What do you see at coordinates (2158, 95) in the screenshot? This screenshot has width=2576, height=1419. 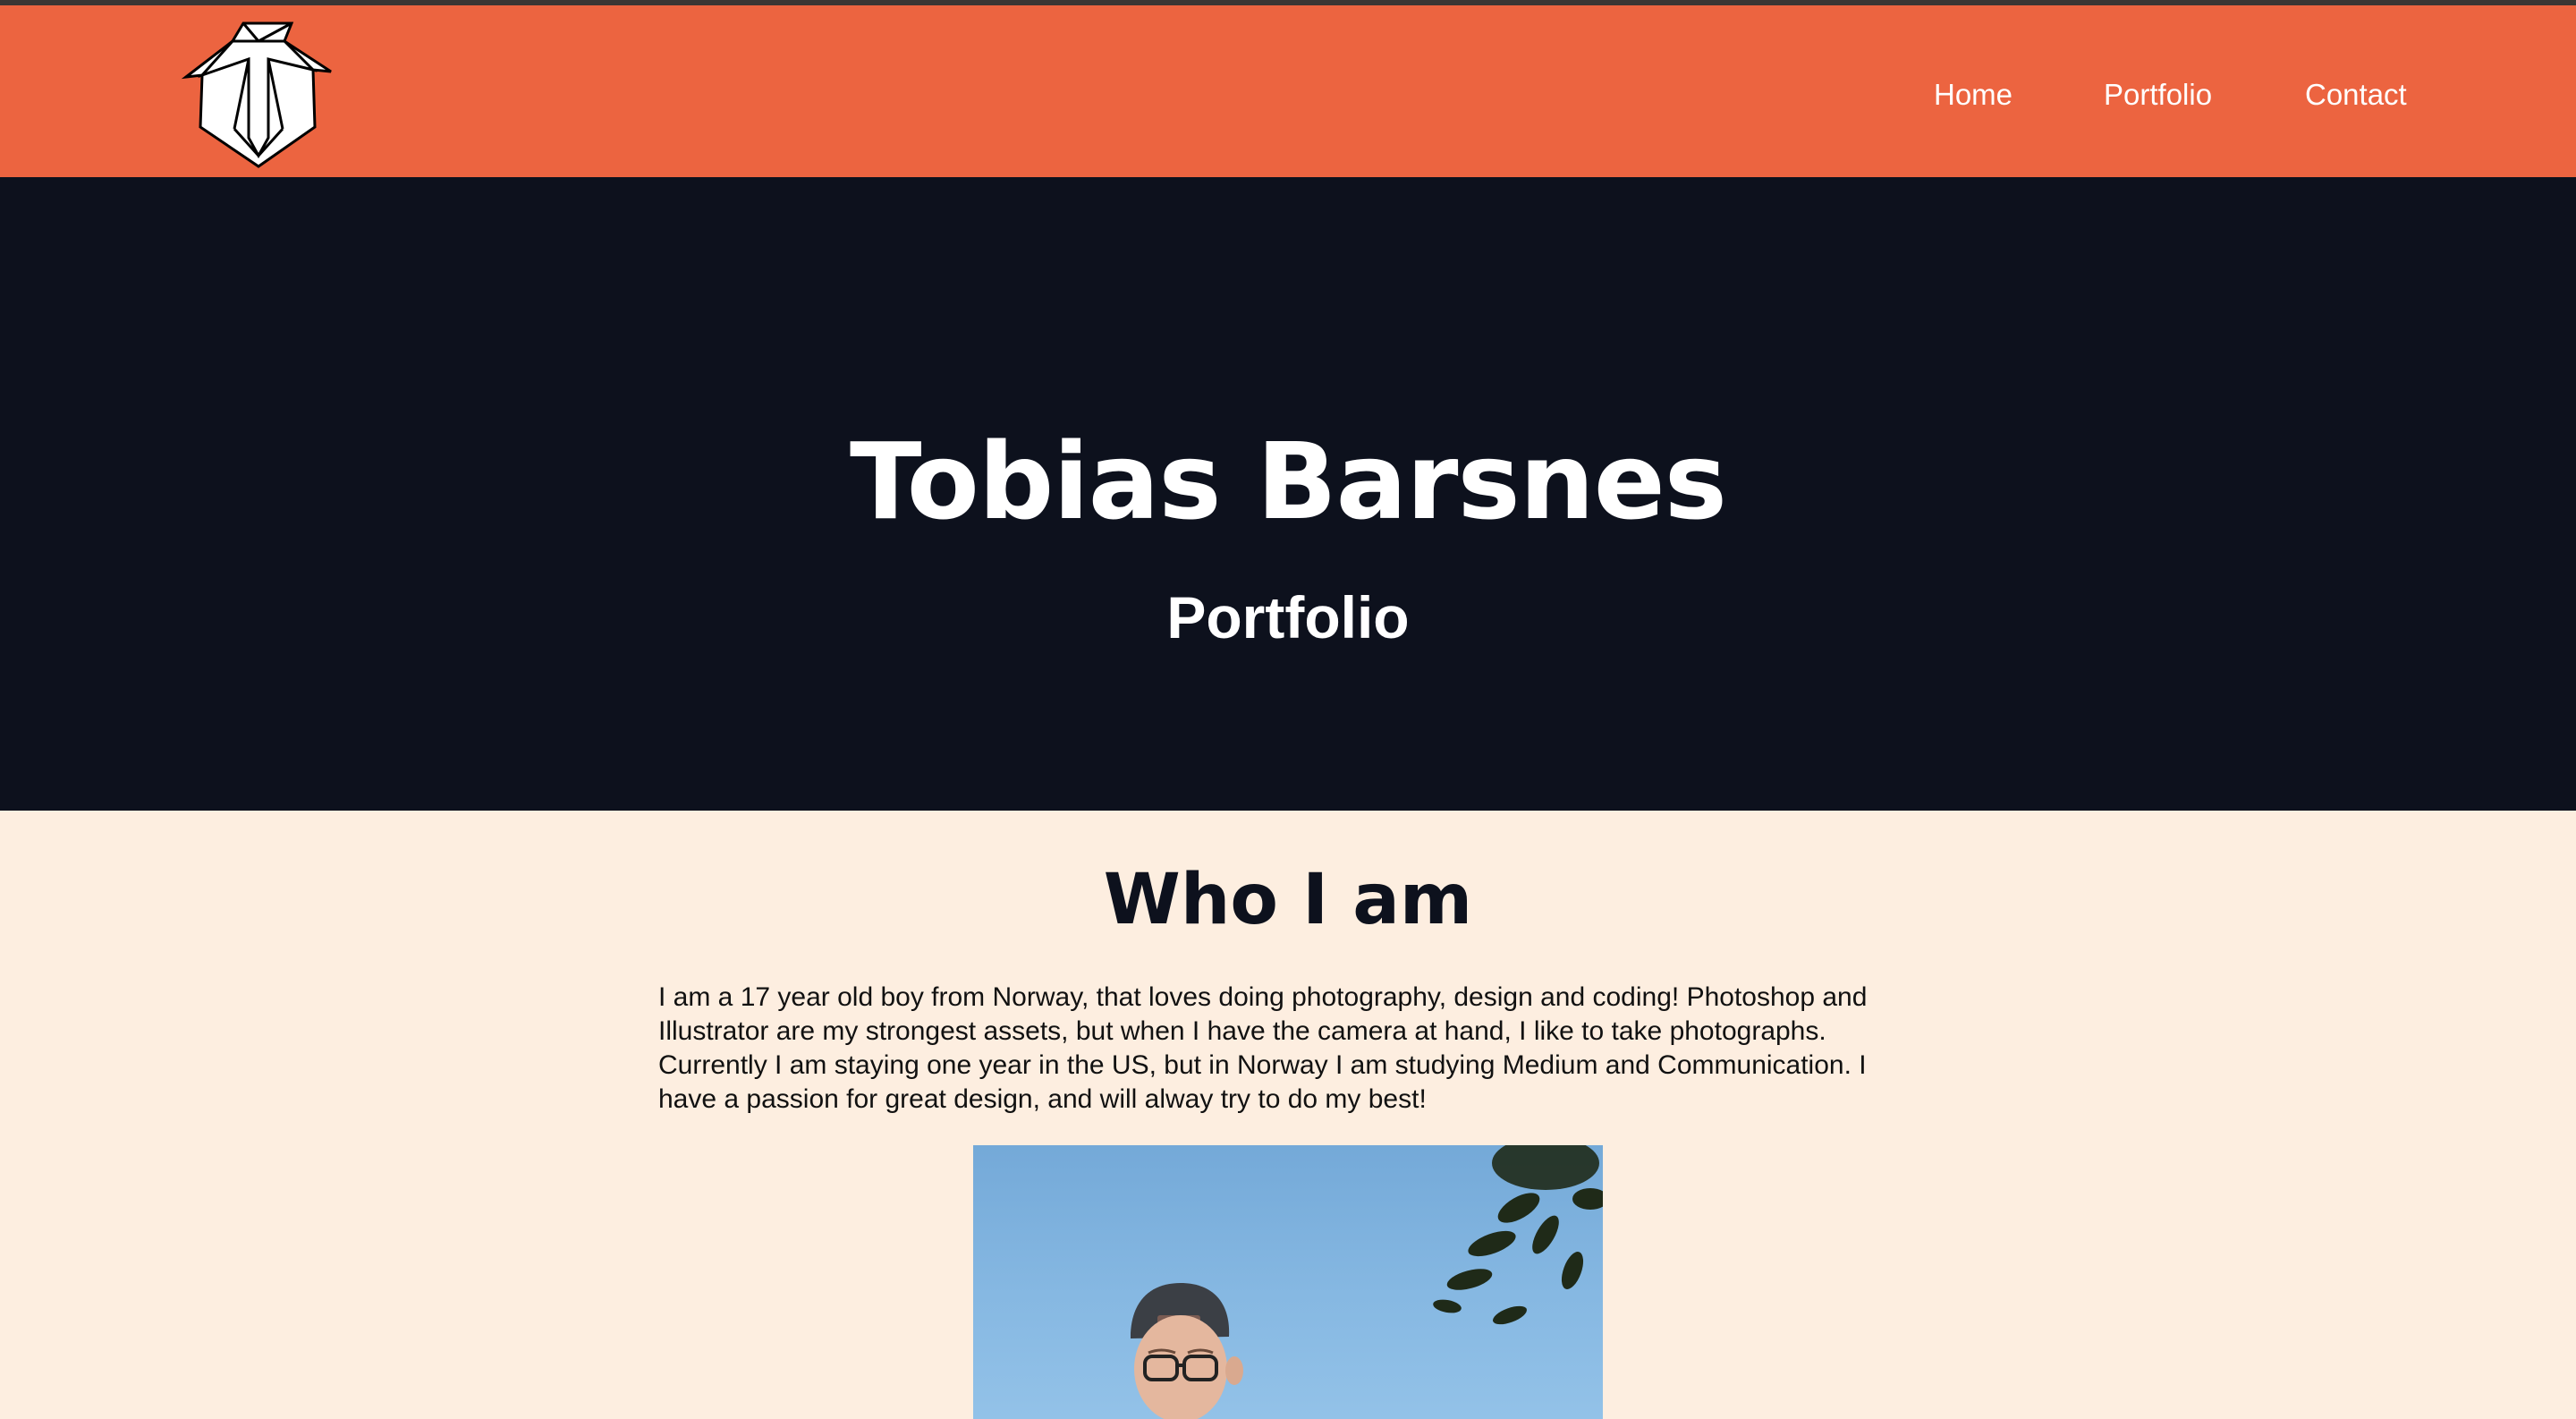 I see `nav-portfolio-link: Portfolio` at bounding box center [2158, 95].